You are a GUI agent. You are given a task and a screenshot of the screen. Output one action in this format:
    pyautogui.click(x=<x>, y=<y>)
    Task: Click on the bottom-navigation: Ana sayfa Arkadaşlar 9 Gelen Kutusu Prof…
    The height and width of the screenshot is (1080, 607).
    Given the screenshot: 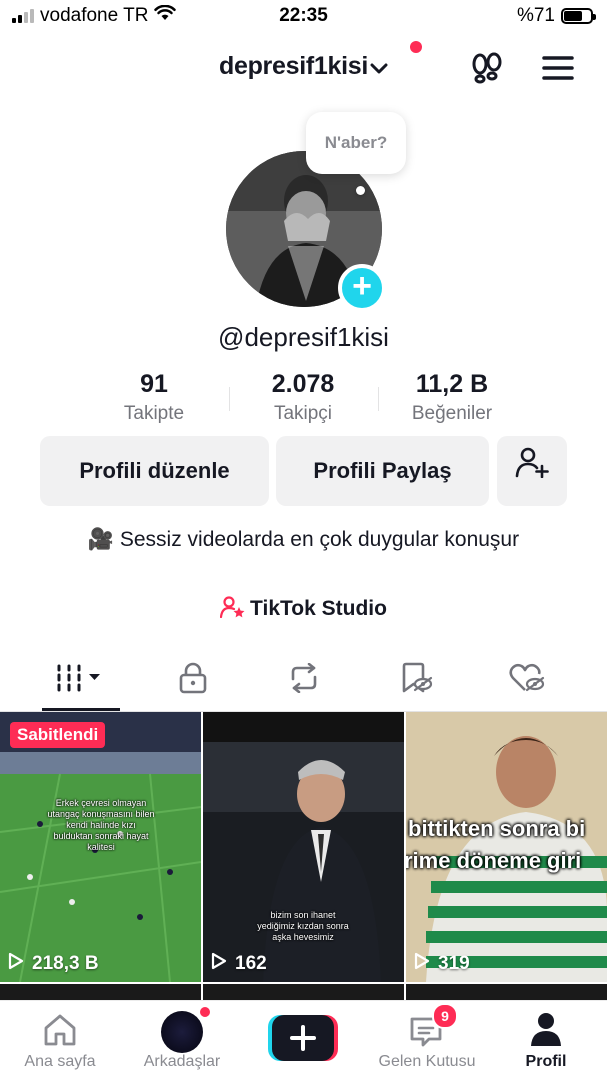 What is the action you would take?
    pyautogui.click(x=303, y=1040)
    